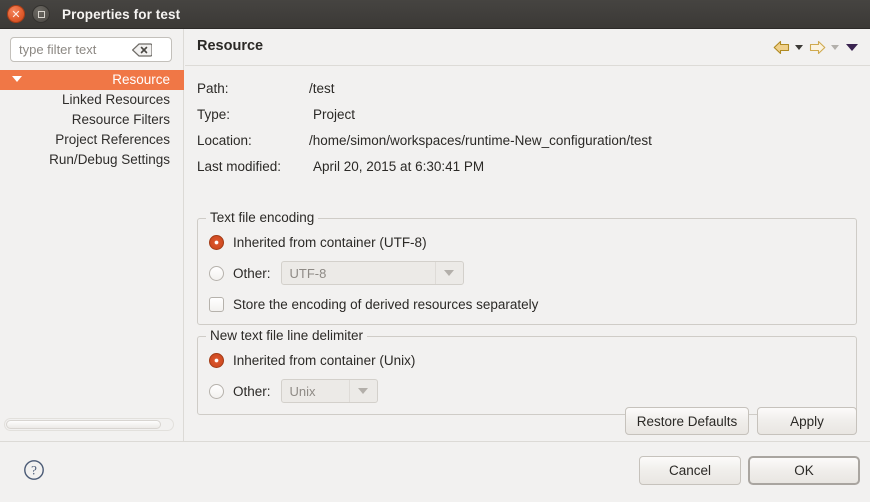  I want to click on button-label: OK, so click(804, 470).